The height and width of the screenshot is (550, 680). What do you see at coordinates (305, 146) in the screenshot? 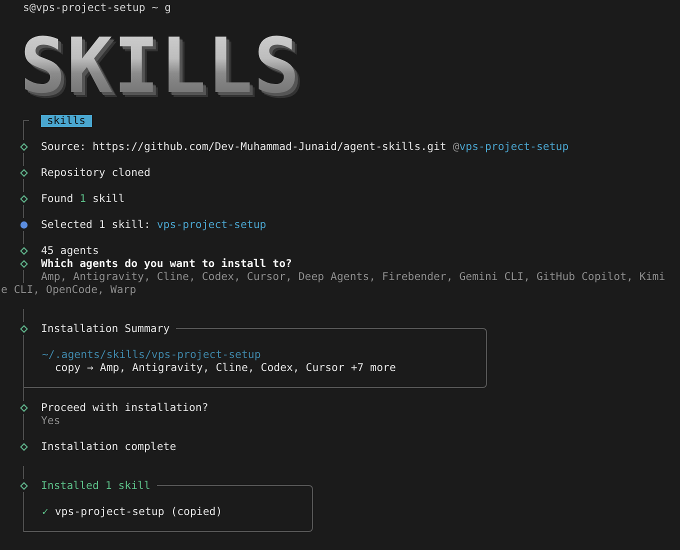
I see `step-text: Source: https://github.com/Dev-Muhammad-Junaid/agent-skills.git @vps-project-setup` at bounding box center [305, 146].